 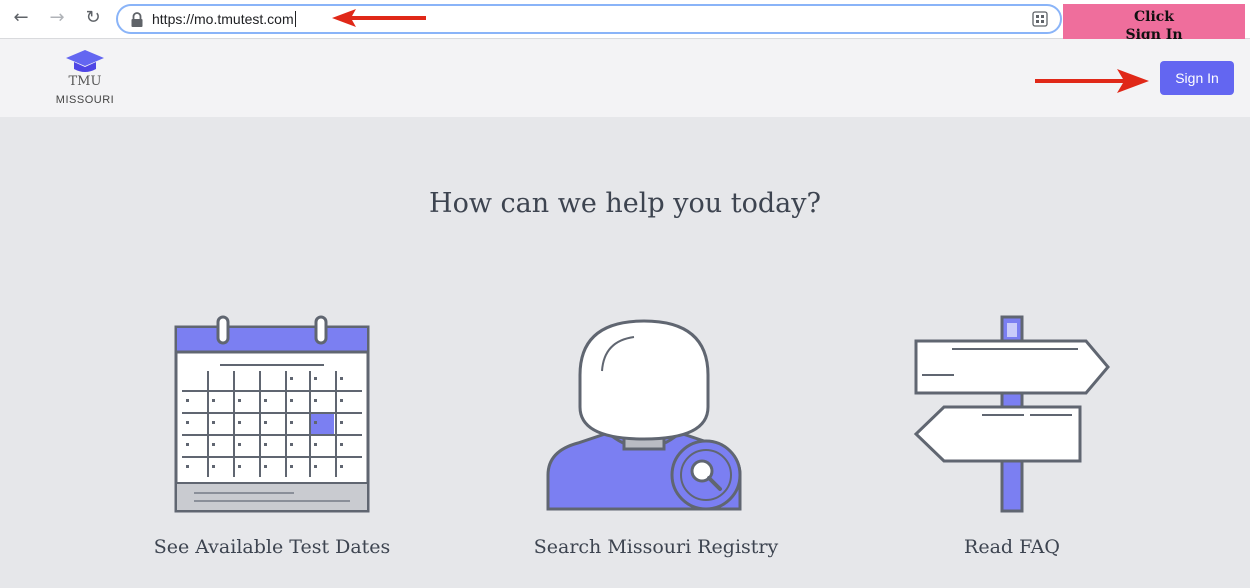 I want to click on graduation-cap-icon, so click(x=85, y=61).